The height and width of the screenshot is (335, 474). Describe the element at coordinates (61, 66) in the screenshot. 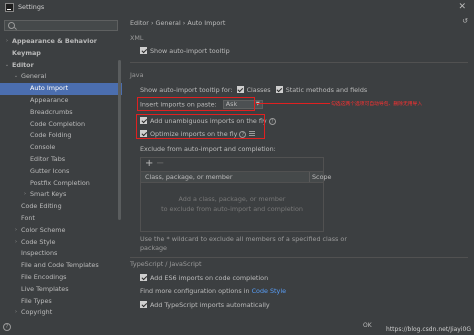

I see `sidebar-item: ⌄ Editor` at that location.